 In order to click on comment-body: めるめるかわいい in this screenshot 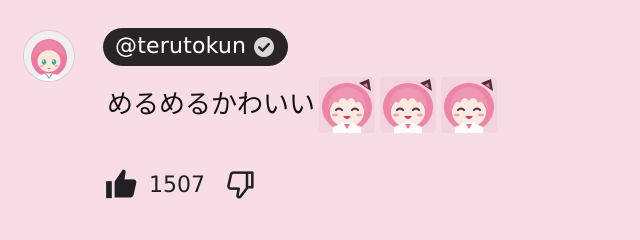, I will do `click(304, 105)`.